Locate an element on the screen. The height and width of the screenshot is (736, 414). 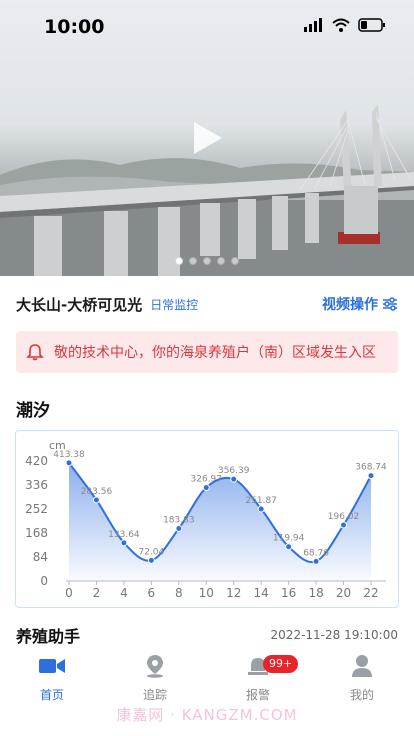
x-tick-label: 16 is located at coordinates (288, 593).